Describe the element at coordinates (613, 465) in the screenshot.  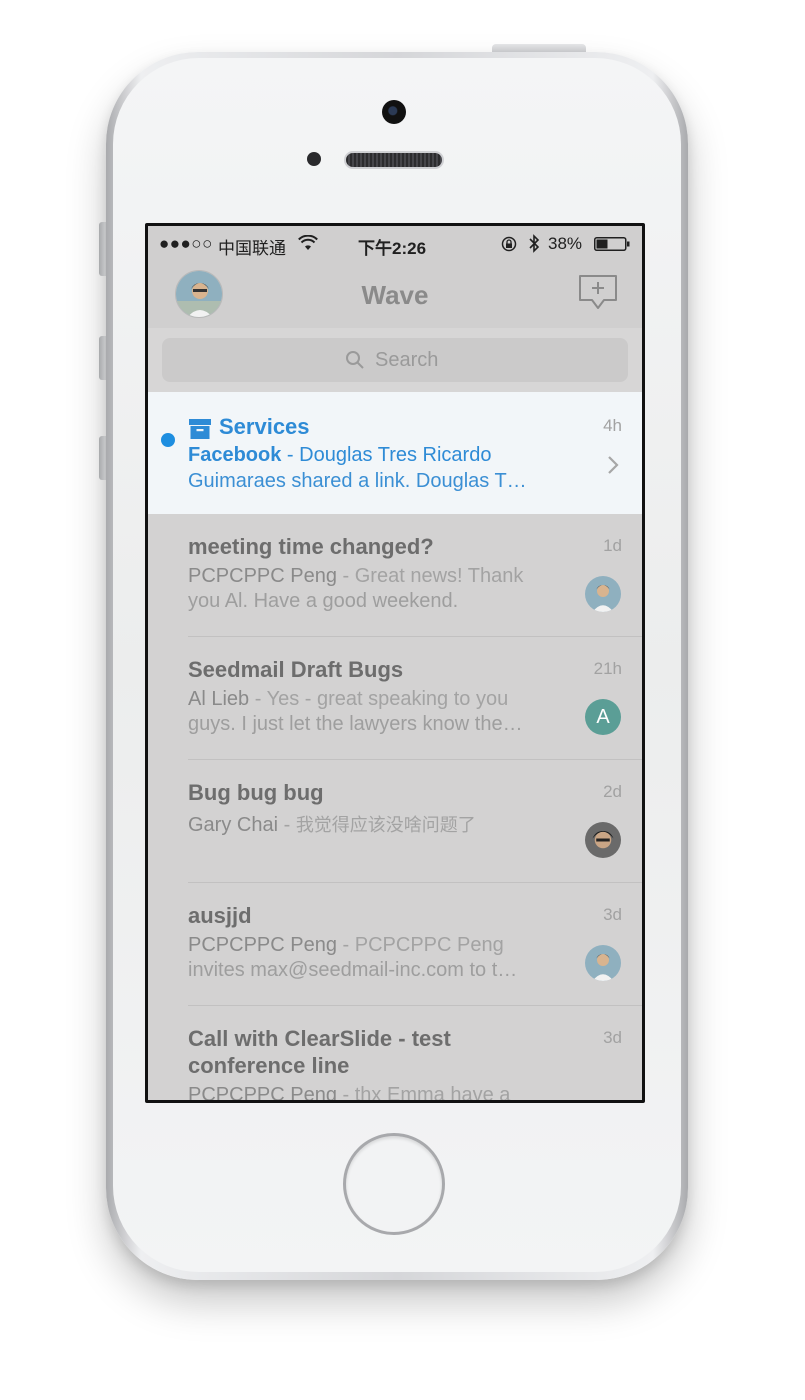
I see `chevron-right-icon` at that location.